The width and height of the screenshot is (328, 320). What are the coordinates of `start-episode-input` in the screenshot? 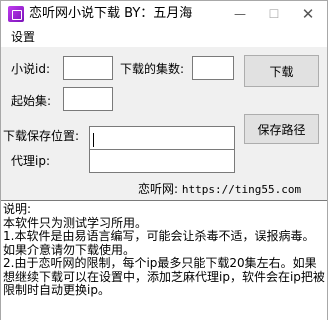 It's located at (88, 99).